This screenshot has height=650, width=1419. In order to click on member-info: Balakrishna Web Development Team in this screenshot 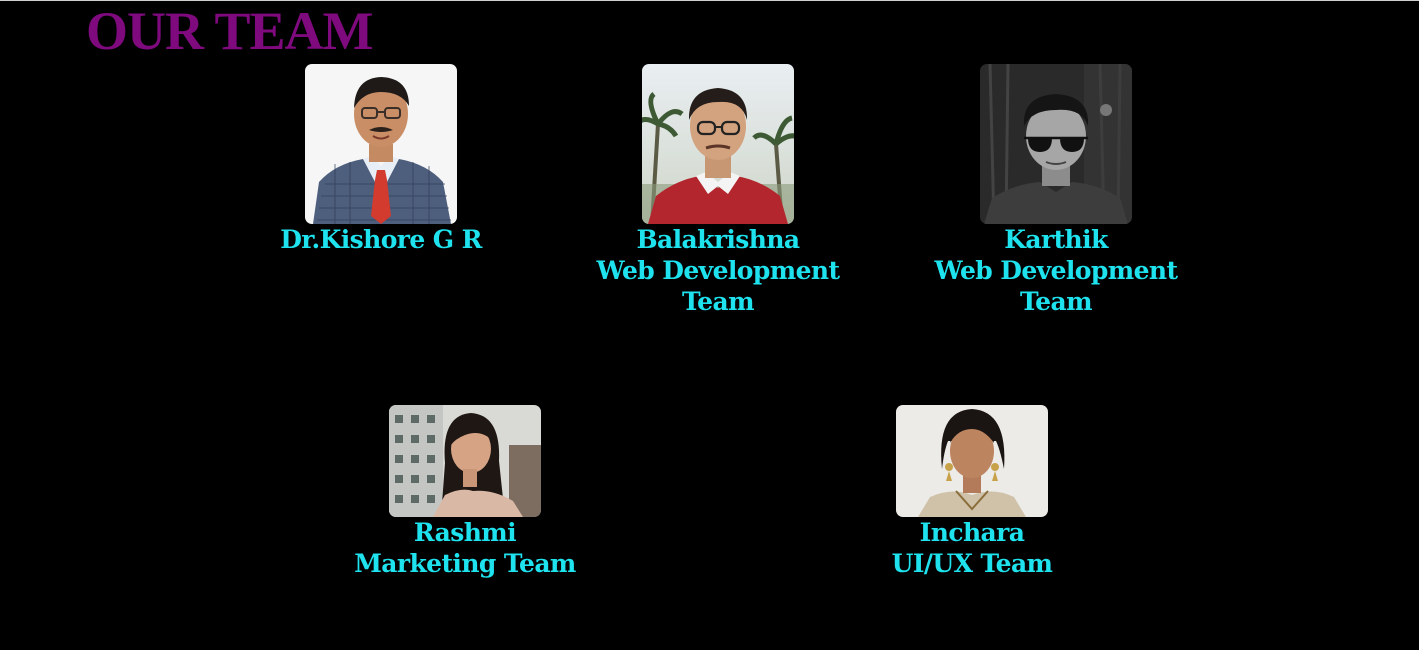, I will do `click(718, 270)`.